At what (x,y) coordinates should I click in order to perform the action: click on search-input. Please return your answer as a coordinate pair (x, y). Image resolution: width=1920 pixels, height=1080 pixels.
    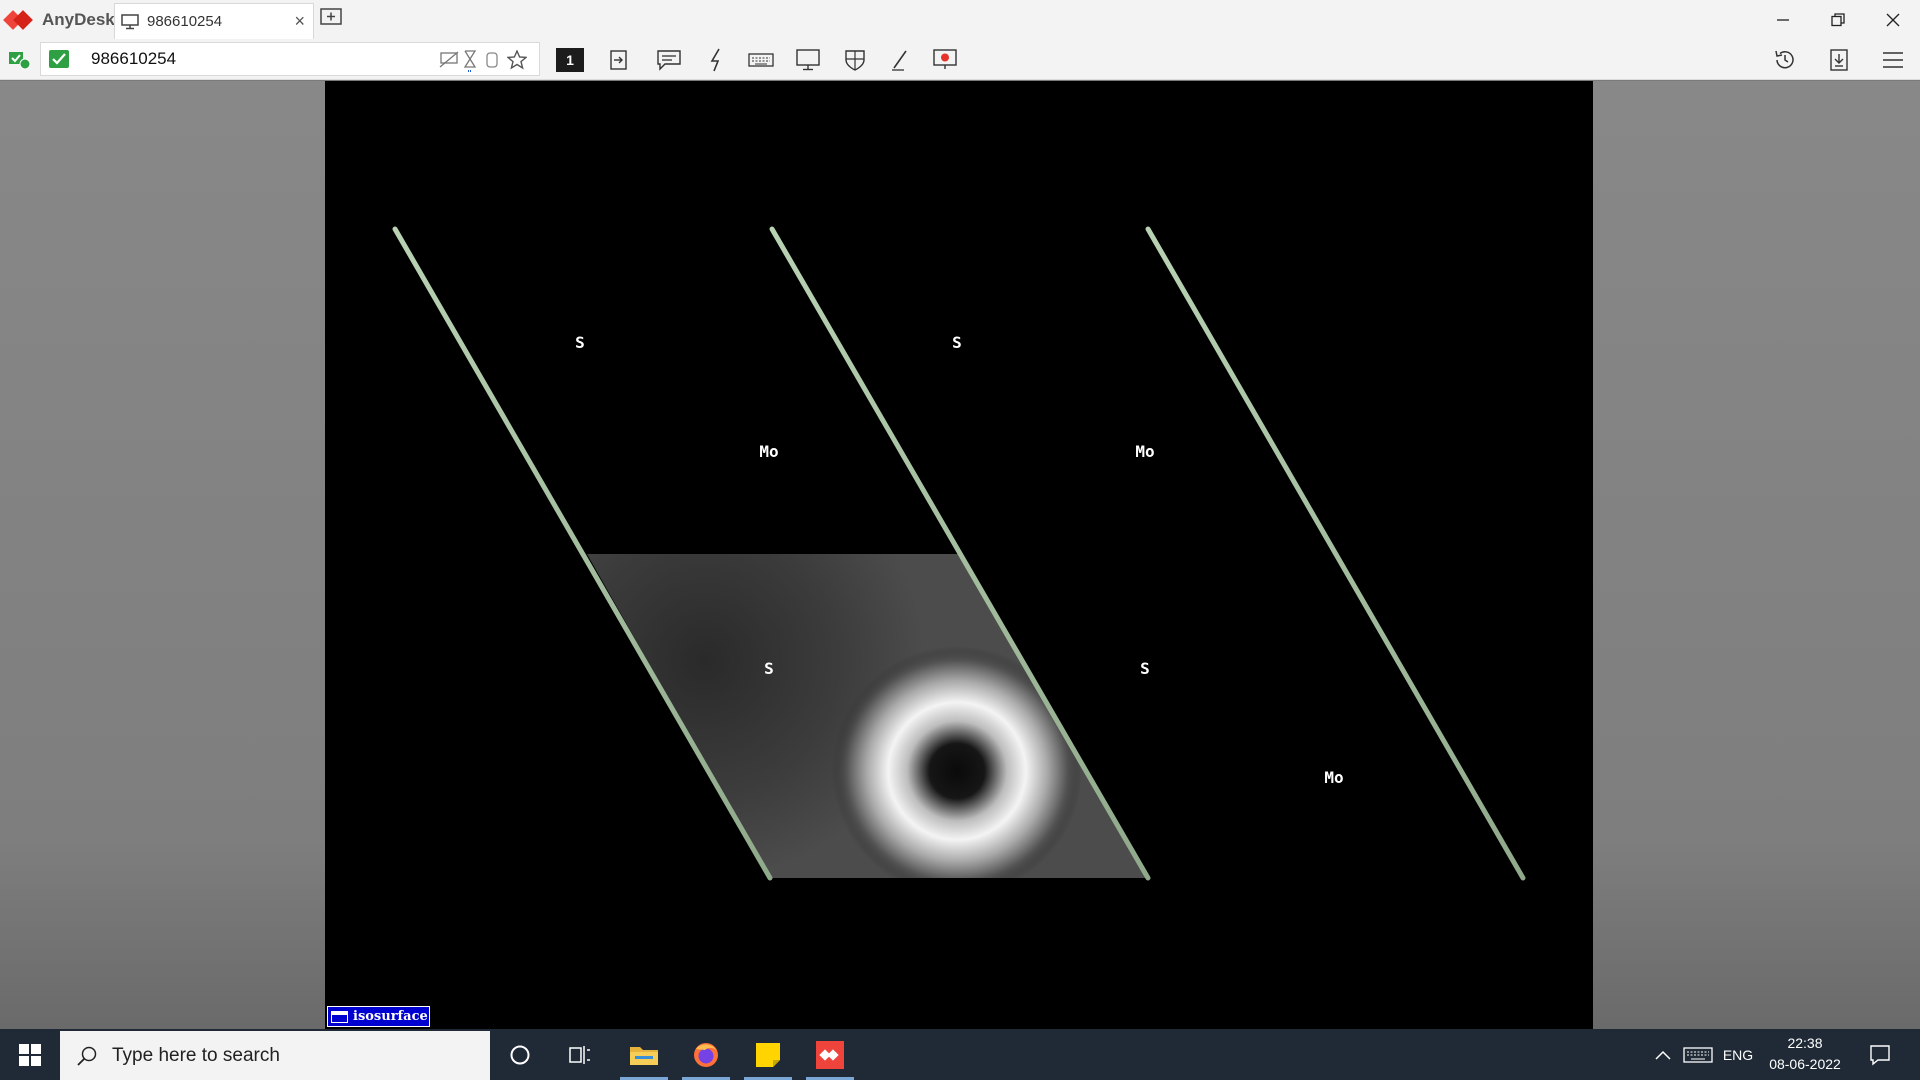
    Looking at the image, I should click on (292, 1055).